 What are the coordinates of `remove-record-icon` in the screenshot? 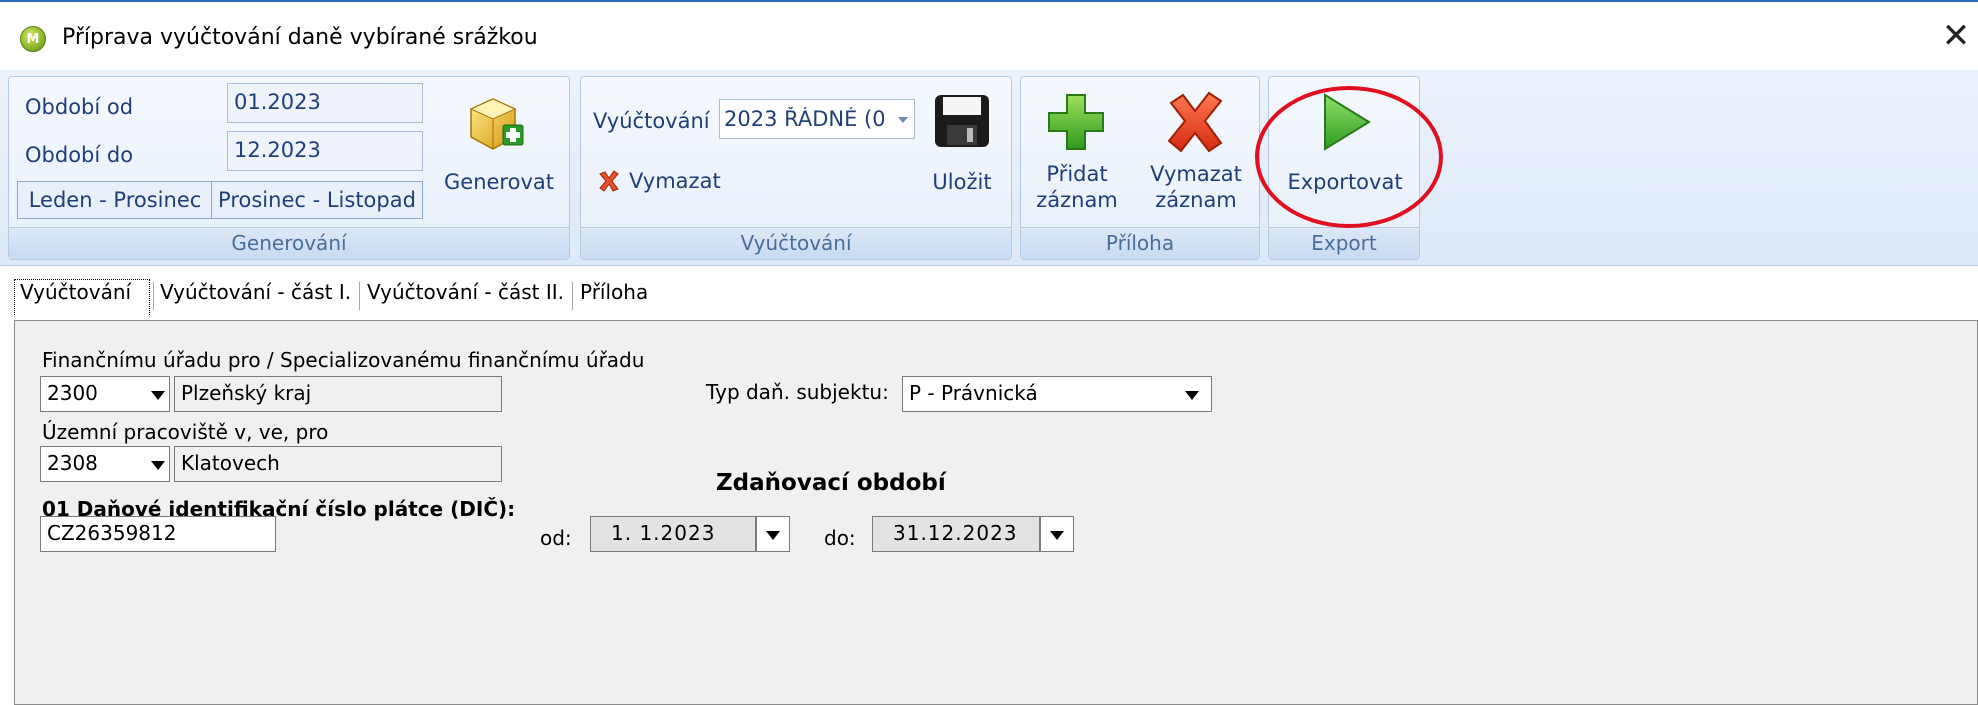 It's located at (1195, 122).